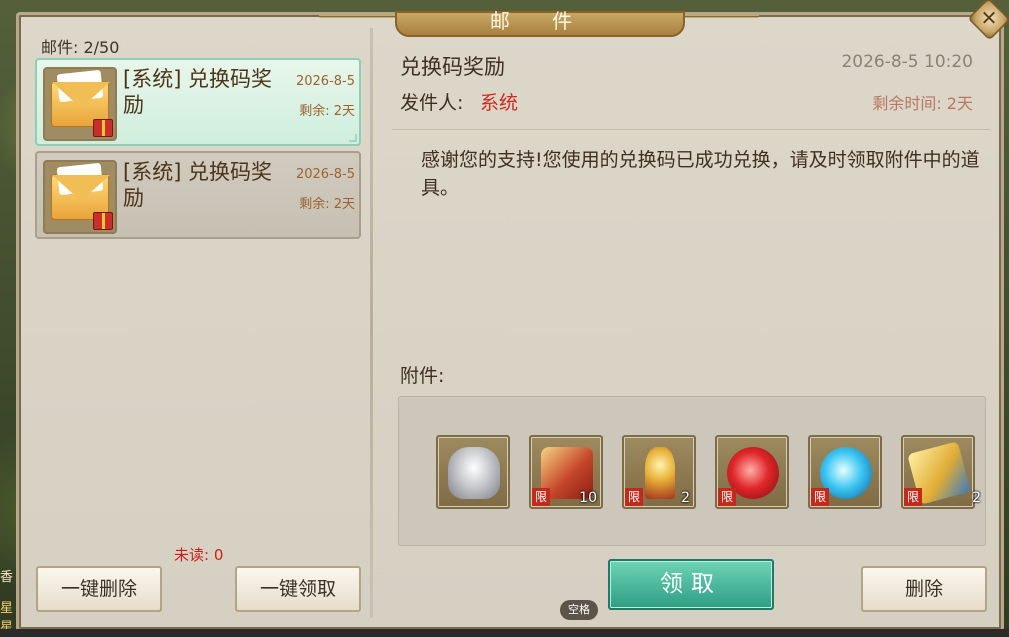 This screenshot has height=637, width=1009. Describe the element at coordinates (499, 103) in the screenshot. I see `sender-name: 系统` at that location.